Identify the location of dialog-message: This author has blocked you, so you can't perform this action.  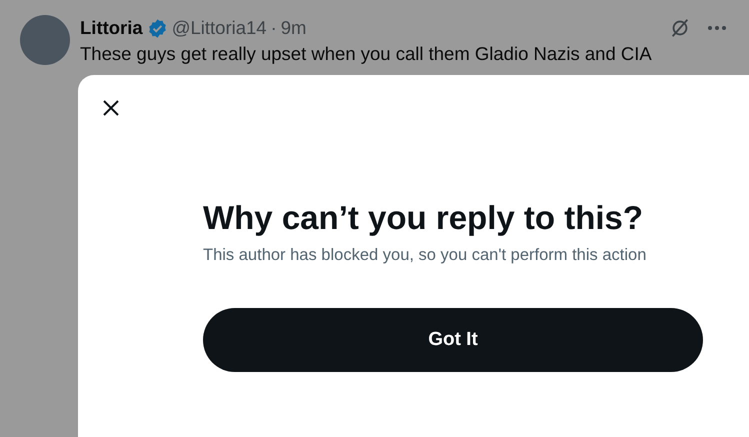
(425, 255).